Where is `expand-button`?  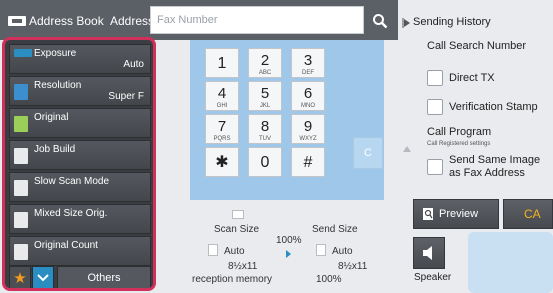
expand-button is located at coordinates (43, 277).